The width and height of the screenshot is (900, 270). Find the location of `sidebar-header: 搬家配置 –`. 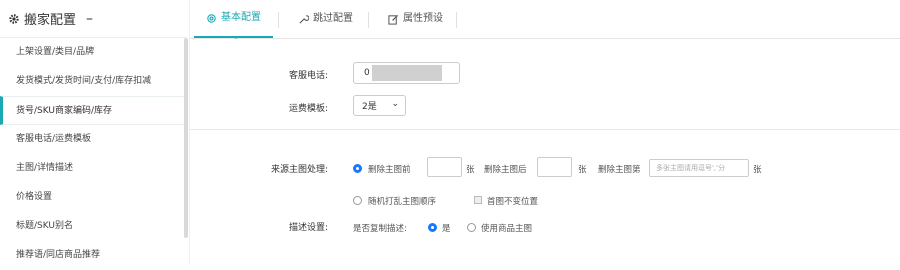

sidebar-header: 搬家配置 – is located at coordinates (93, 19).